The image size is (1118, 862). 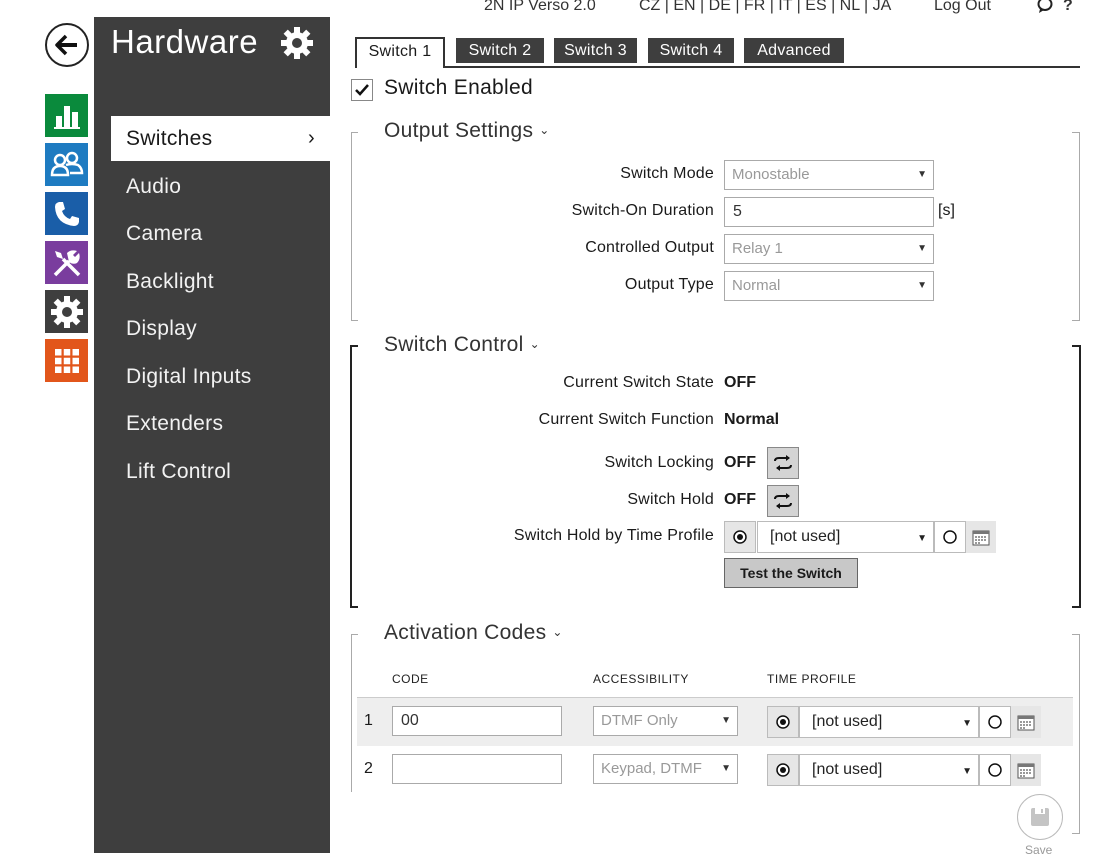 I want to click on switch-hold-toggle-button, so click(x=783, y=501).